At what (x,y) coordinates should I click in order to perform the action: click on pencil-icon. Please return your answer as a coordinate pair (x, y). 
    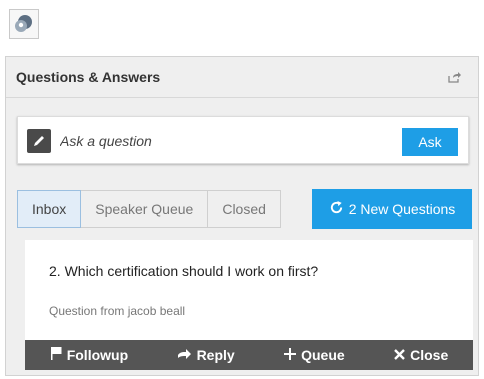
    Looking at the image, I should click on (39, 141).